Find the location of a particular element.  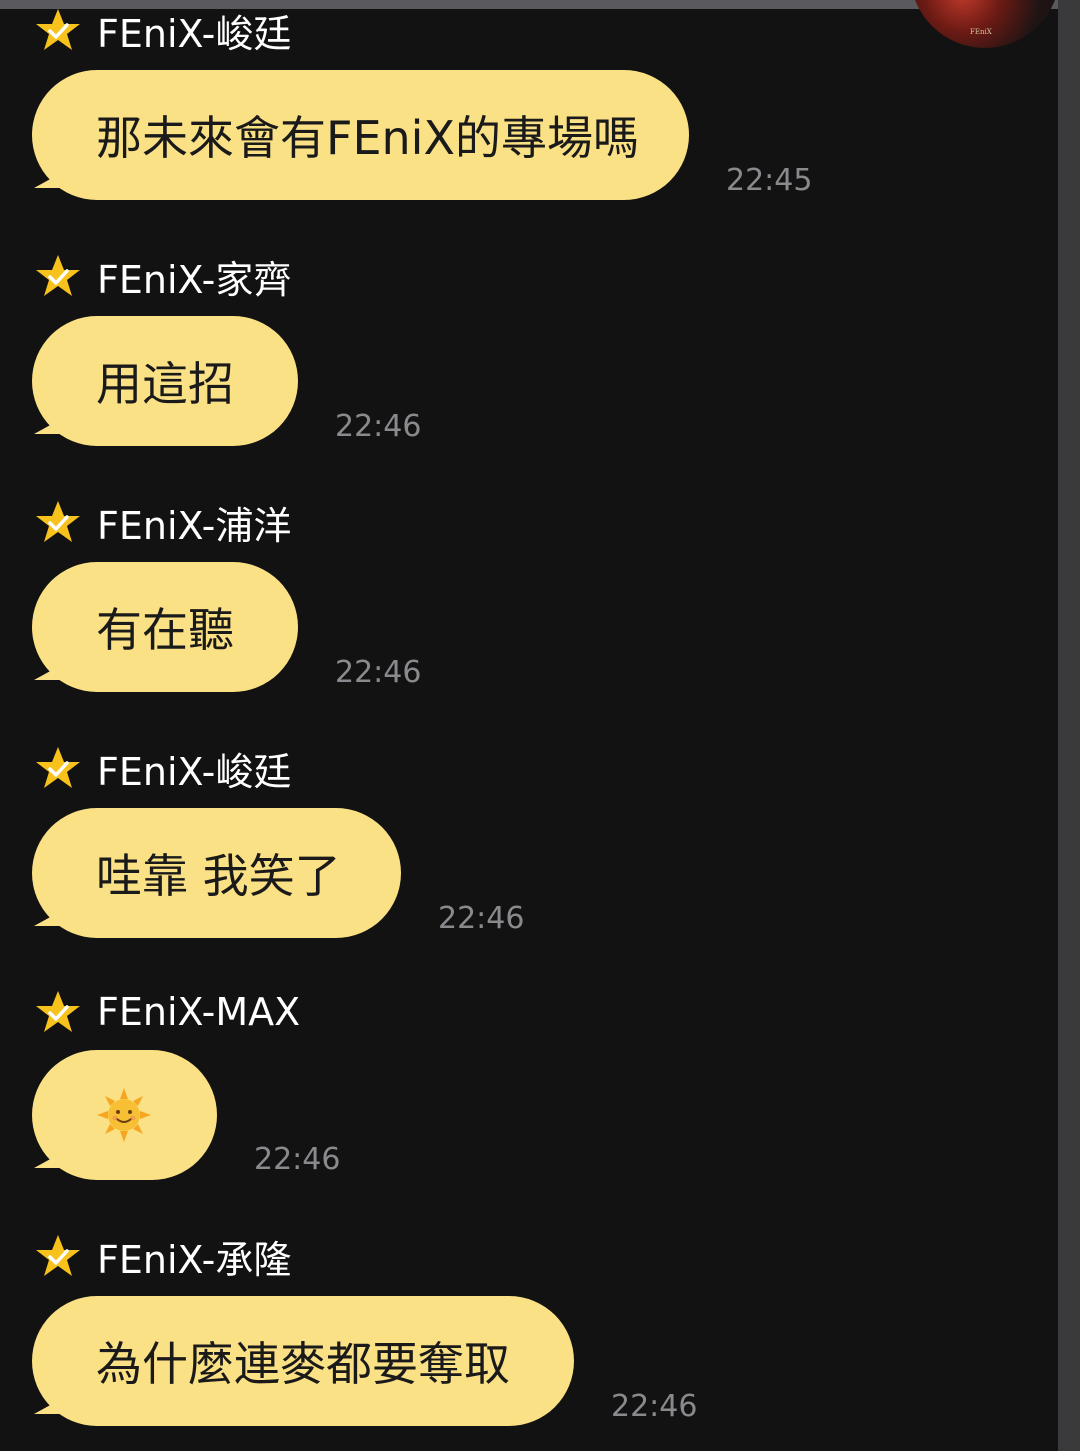

sender-name: FEniX-浦洋 is located at coordinates (194, 525).